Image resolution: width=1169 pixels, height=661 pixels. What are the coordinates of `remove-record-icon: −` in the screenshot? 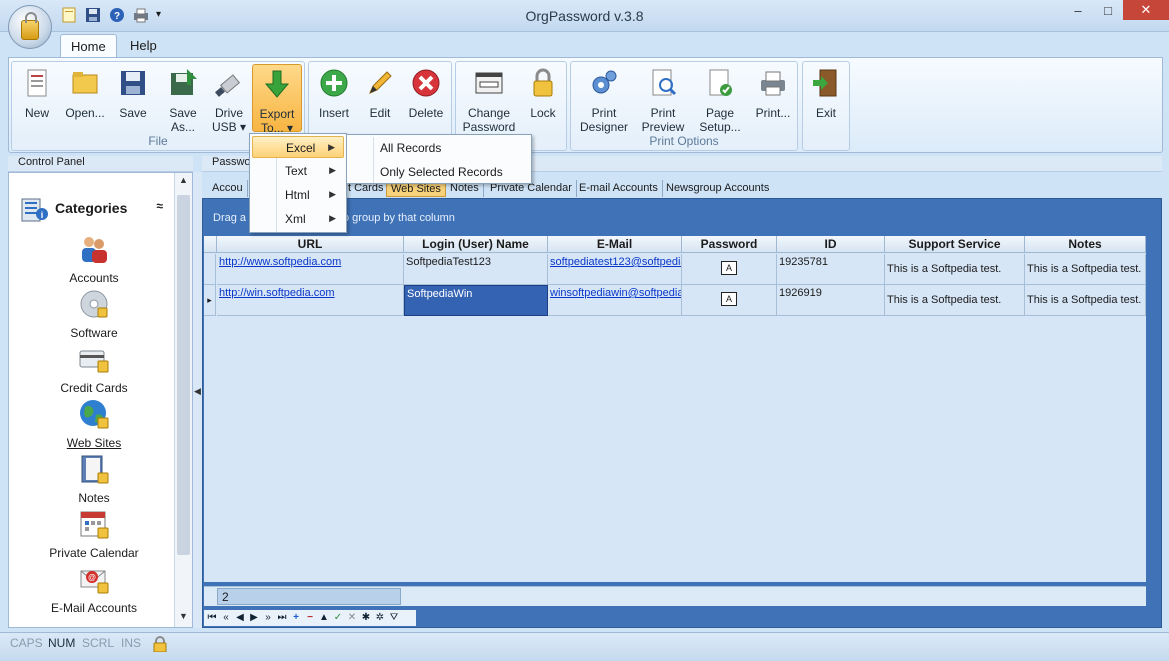 It's located at (310, 618).